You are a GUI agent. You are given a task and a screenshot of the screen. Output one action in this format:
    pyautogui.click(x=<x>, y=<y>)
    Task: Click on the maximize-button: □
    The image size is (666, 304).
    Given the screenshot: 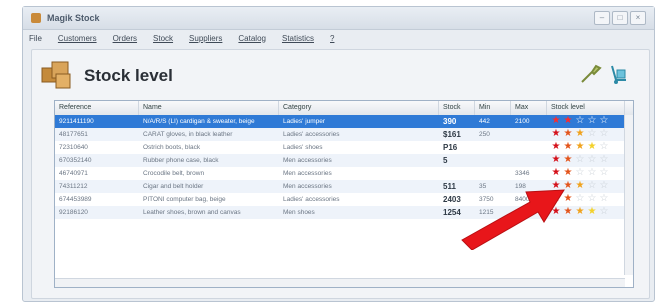 What is the action you would take?
    pyautogui.click(x=620, y=18)
    